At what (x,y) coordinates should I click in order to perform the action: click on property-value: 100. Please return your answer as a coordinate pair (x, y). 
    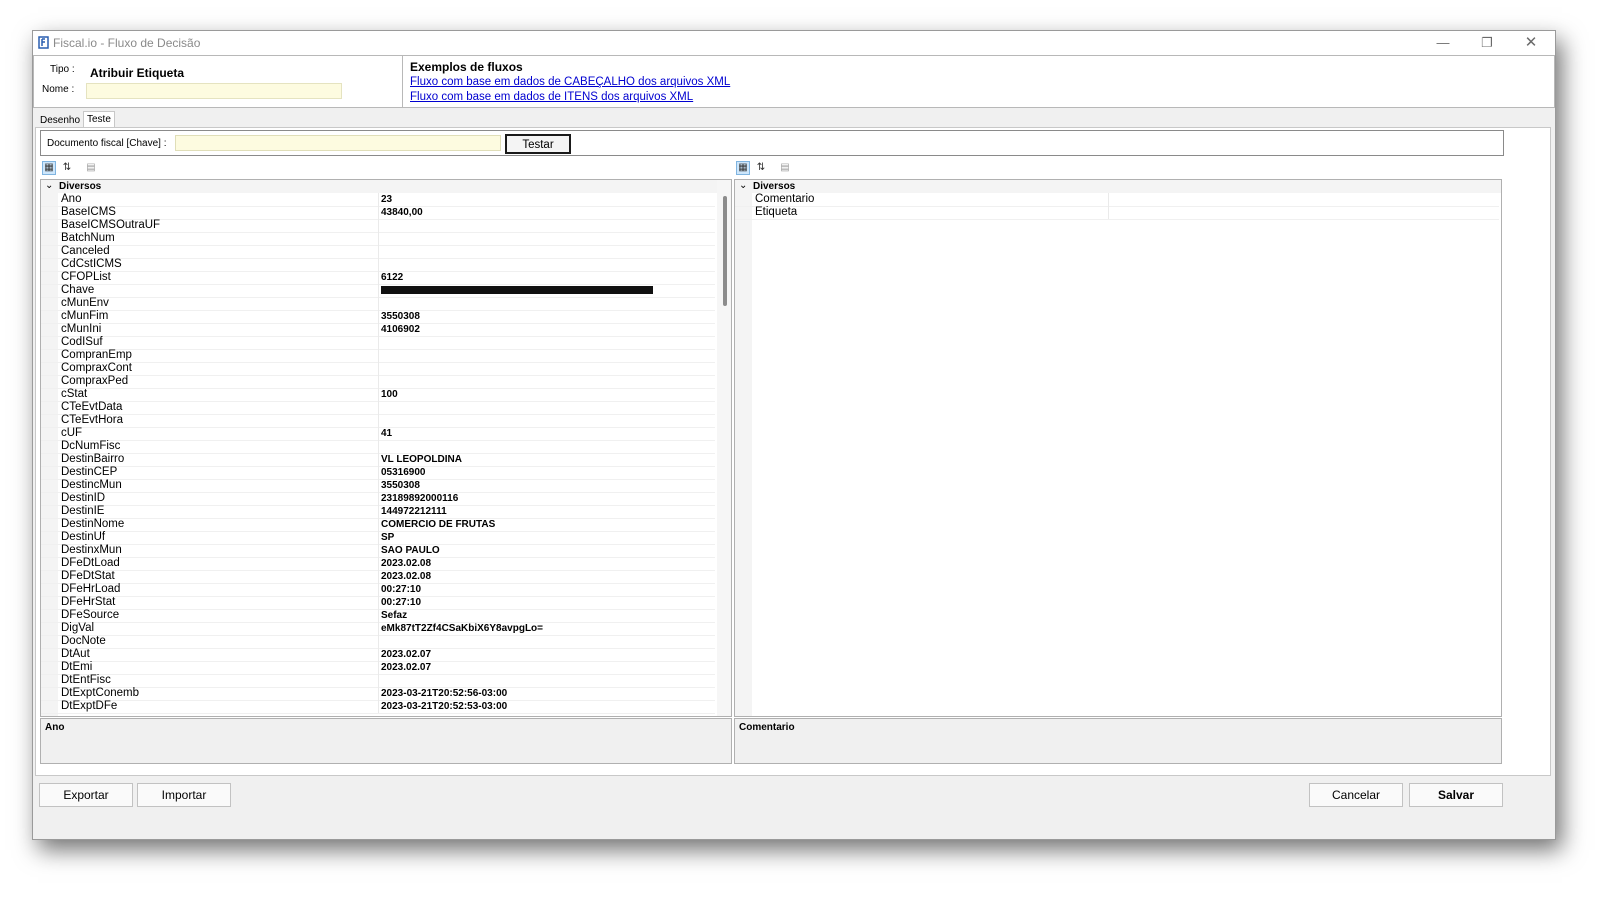
    Looking at the image, I should click on (389, 395).